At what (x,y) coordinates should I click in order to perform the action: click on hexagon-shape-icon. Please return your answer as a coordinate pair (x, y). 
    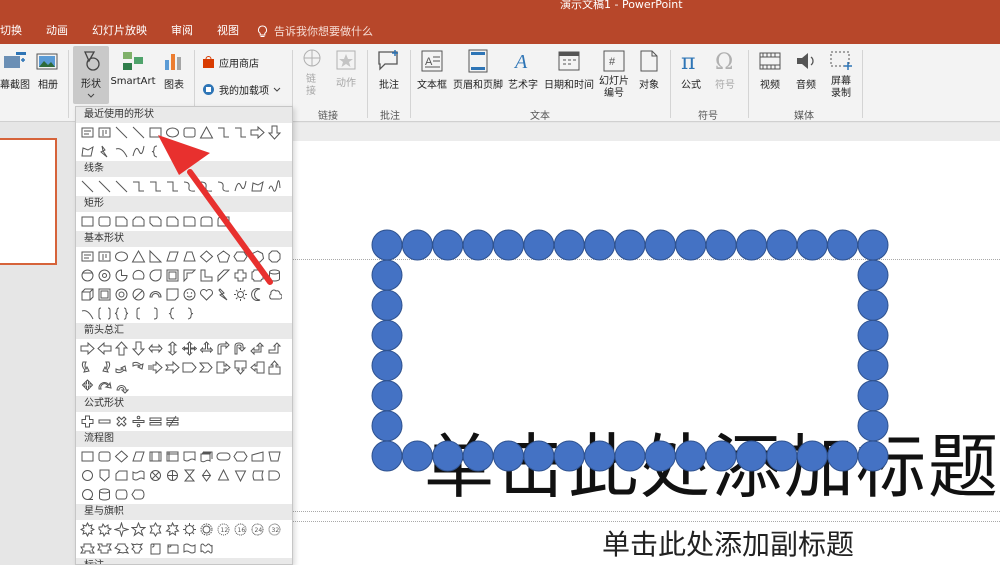
    Looking at the image, I should click on (240, 256).